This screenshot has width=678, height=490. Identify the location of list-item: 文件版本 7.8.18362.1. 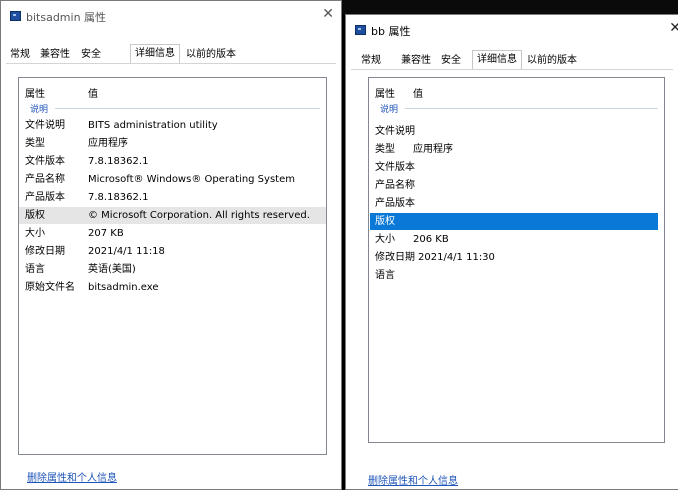
(172, 161).